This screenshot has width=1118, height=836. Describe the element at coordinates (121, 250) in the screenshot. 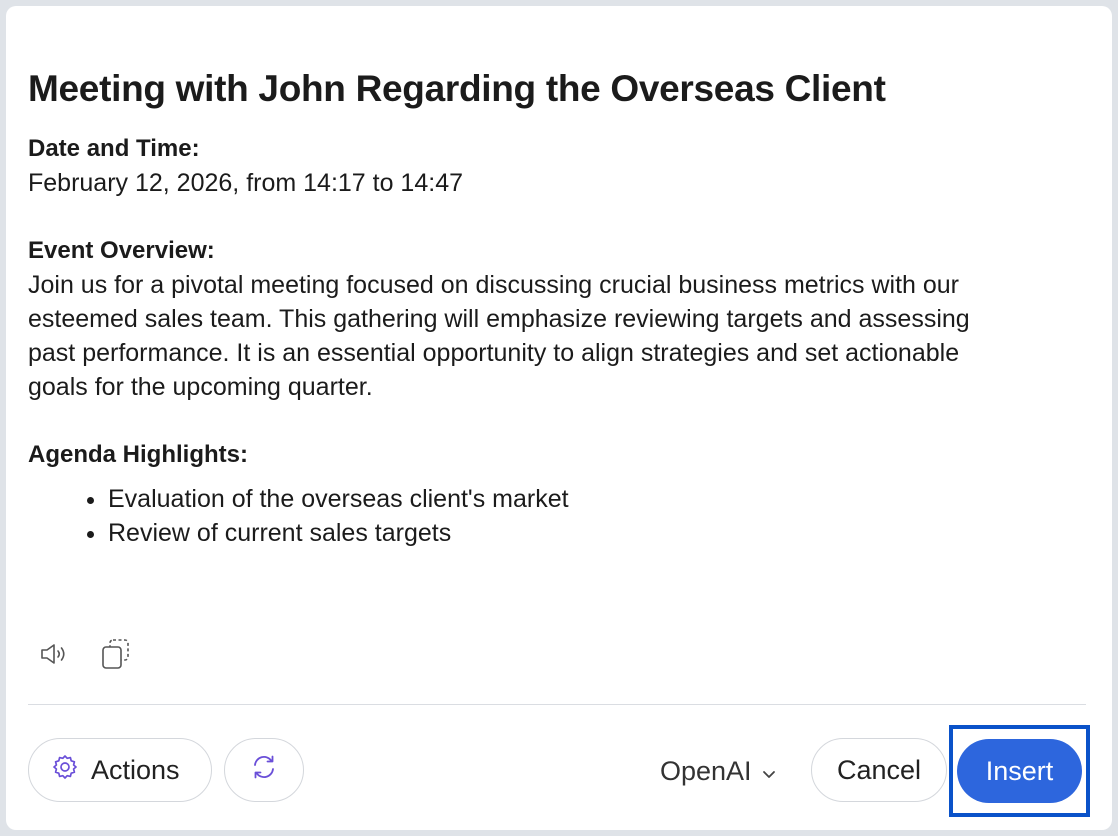

I see `overview-label: Event Overview:` at that location.